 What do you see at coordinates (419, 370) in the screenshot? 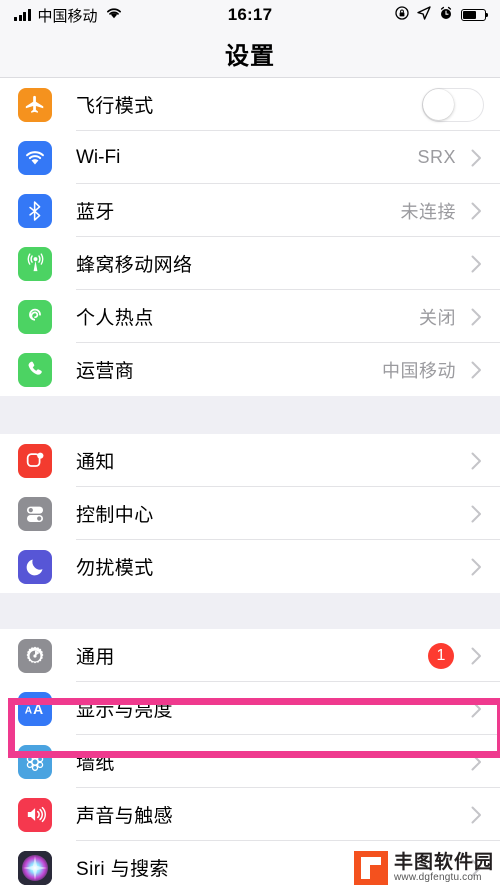
I see `settings-row-detail: 中国移动` at bounding box center [419, 370].